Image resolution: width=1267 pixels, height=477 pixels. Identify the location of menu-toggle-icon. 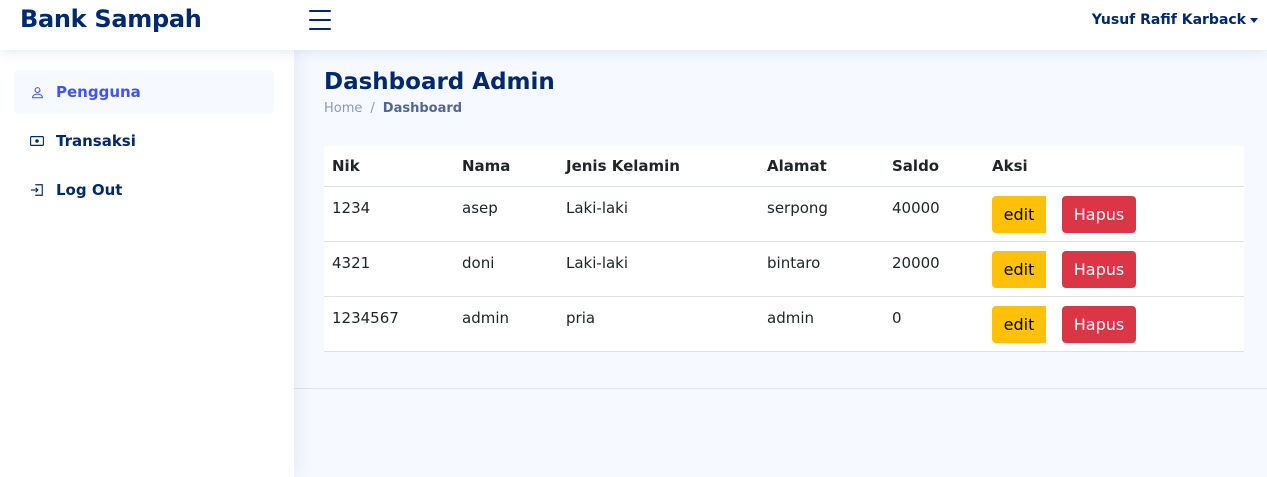
(320, 20).